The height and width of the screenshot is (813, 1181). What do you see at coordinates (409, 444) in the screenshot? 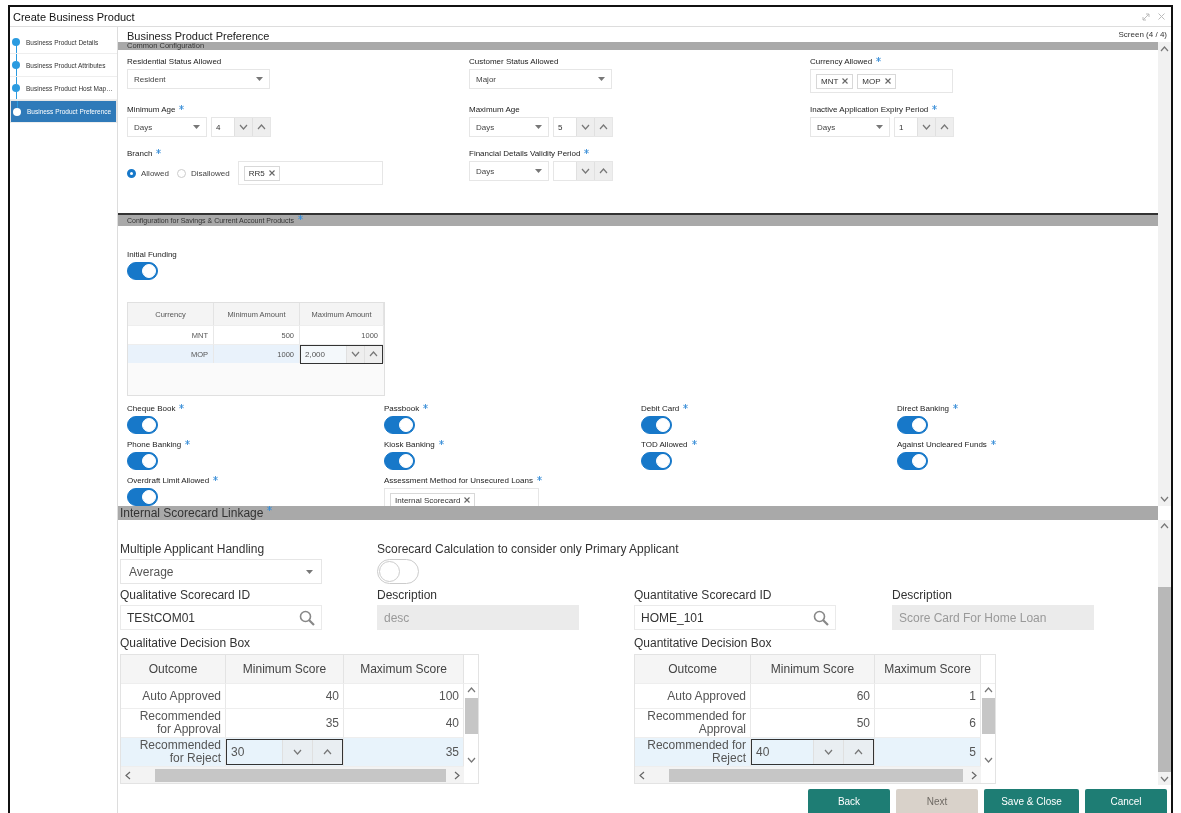
I see `field-label: Kiosk Banking` at bounding box center [409, 444].